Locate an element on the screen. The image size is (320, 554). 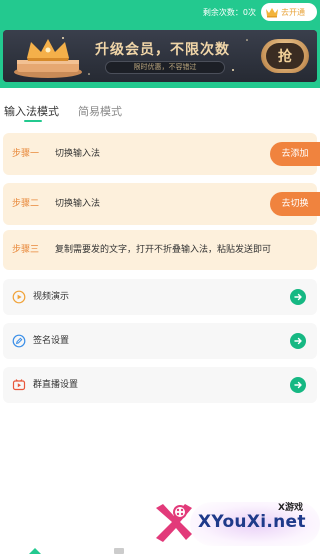
grab-label: 抢 is located at coordinates (285, 56).